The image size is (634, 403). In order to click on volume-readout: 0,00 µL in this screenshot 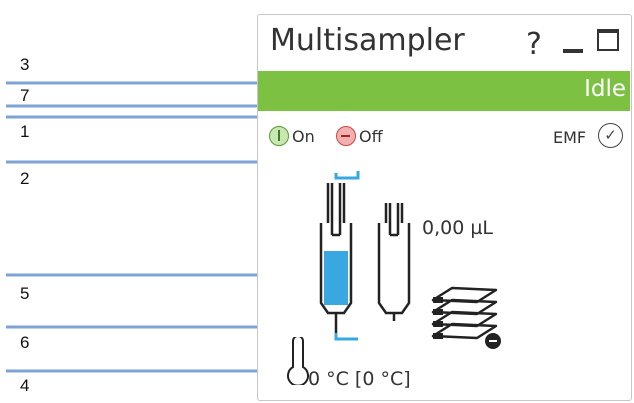, I will do `click(458, 228)`.